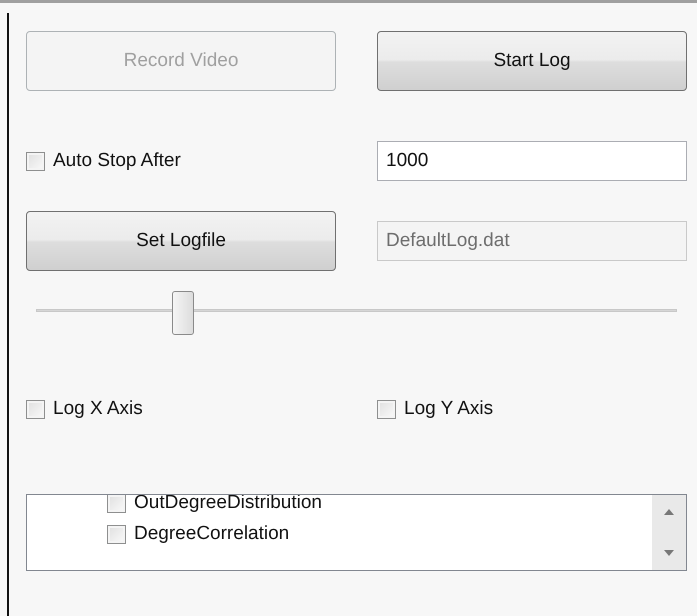 This screenshot has height=616, width=697. Describe the element at coordinates (356, 310) in the screenshot. I see `slider-track` at that location.